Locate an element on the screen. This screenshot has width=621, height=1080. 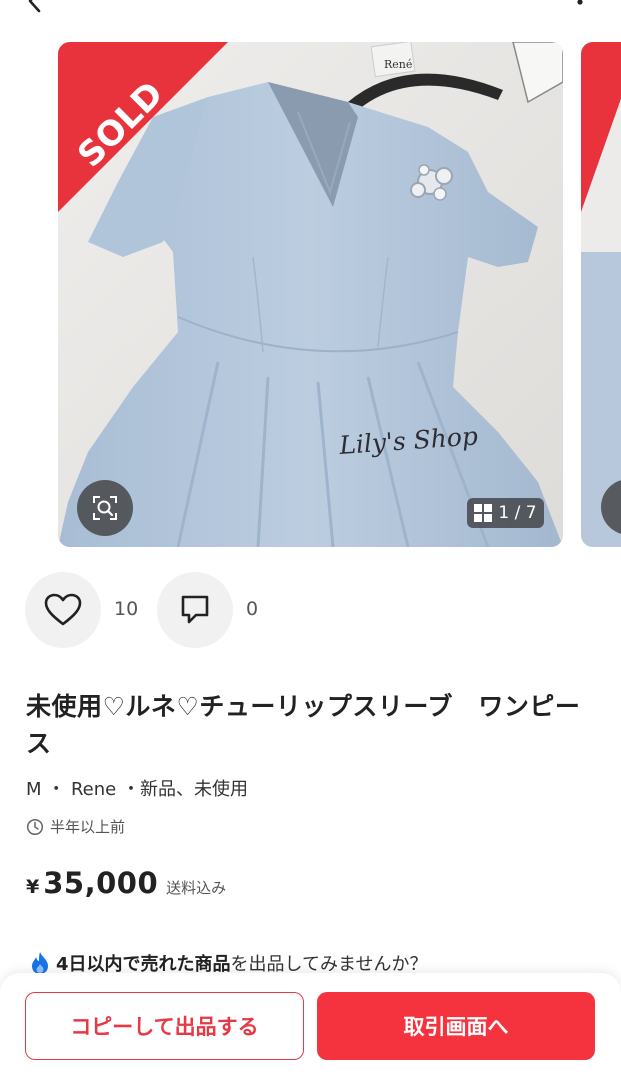
next-product-photo is located at coordinates (601, 294).